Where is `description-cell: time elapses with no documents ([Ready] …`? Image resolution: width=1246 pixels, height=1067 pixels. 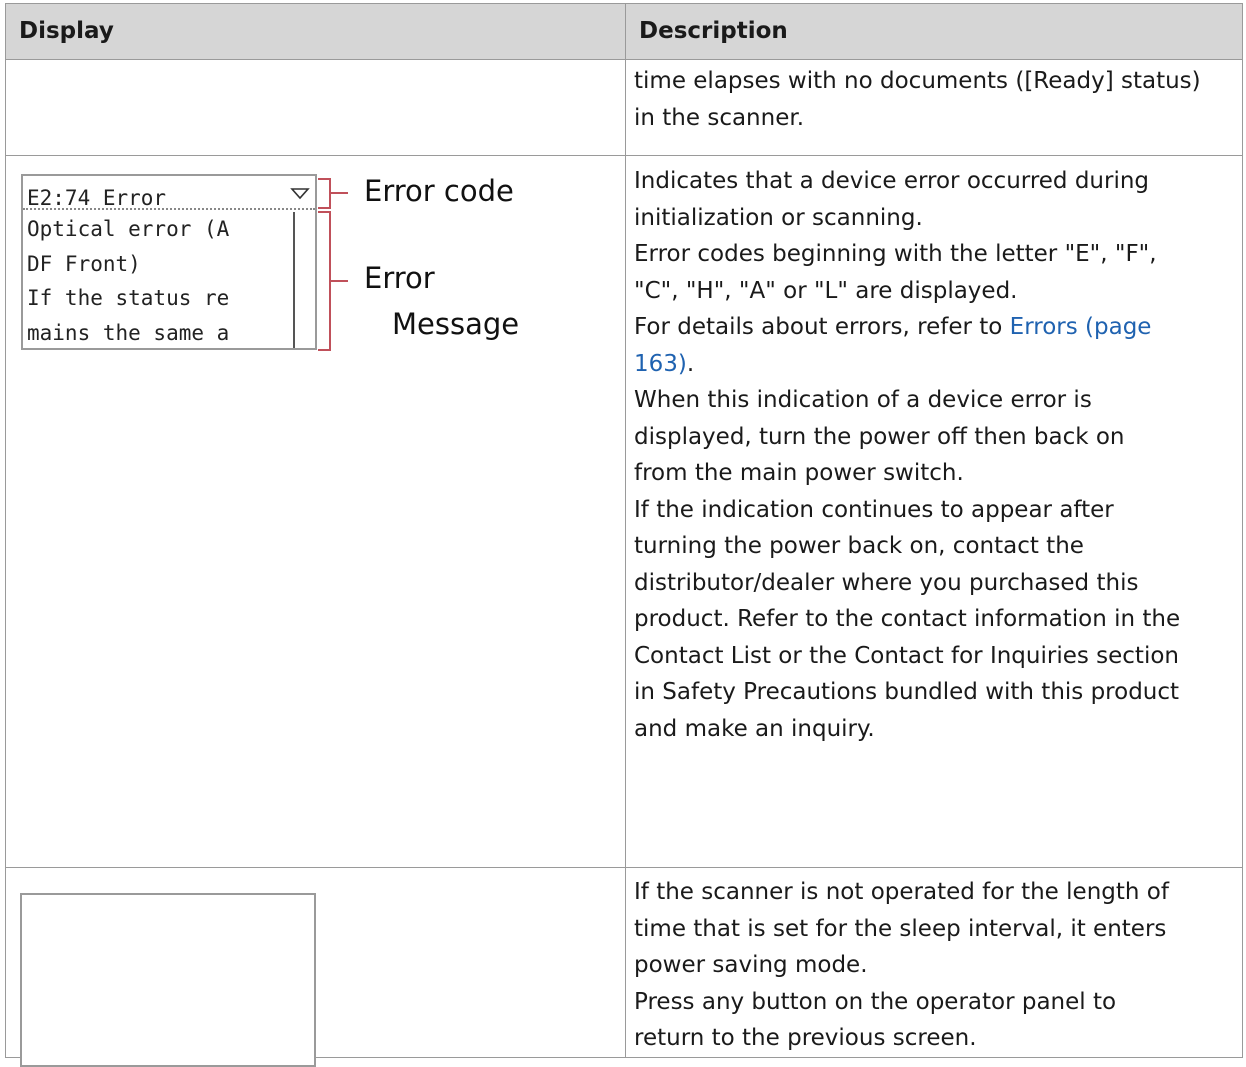 description-cell: time elapses with no documents ([Ready] … is located at coordinates (934, 107).